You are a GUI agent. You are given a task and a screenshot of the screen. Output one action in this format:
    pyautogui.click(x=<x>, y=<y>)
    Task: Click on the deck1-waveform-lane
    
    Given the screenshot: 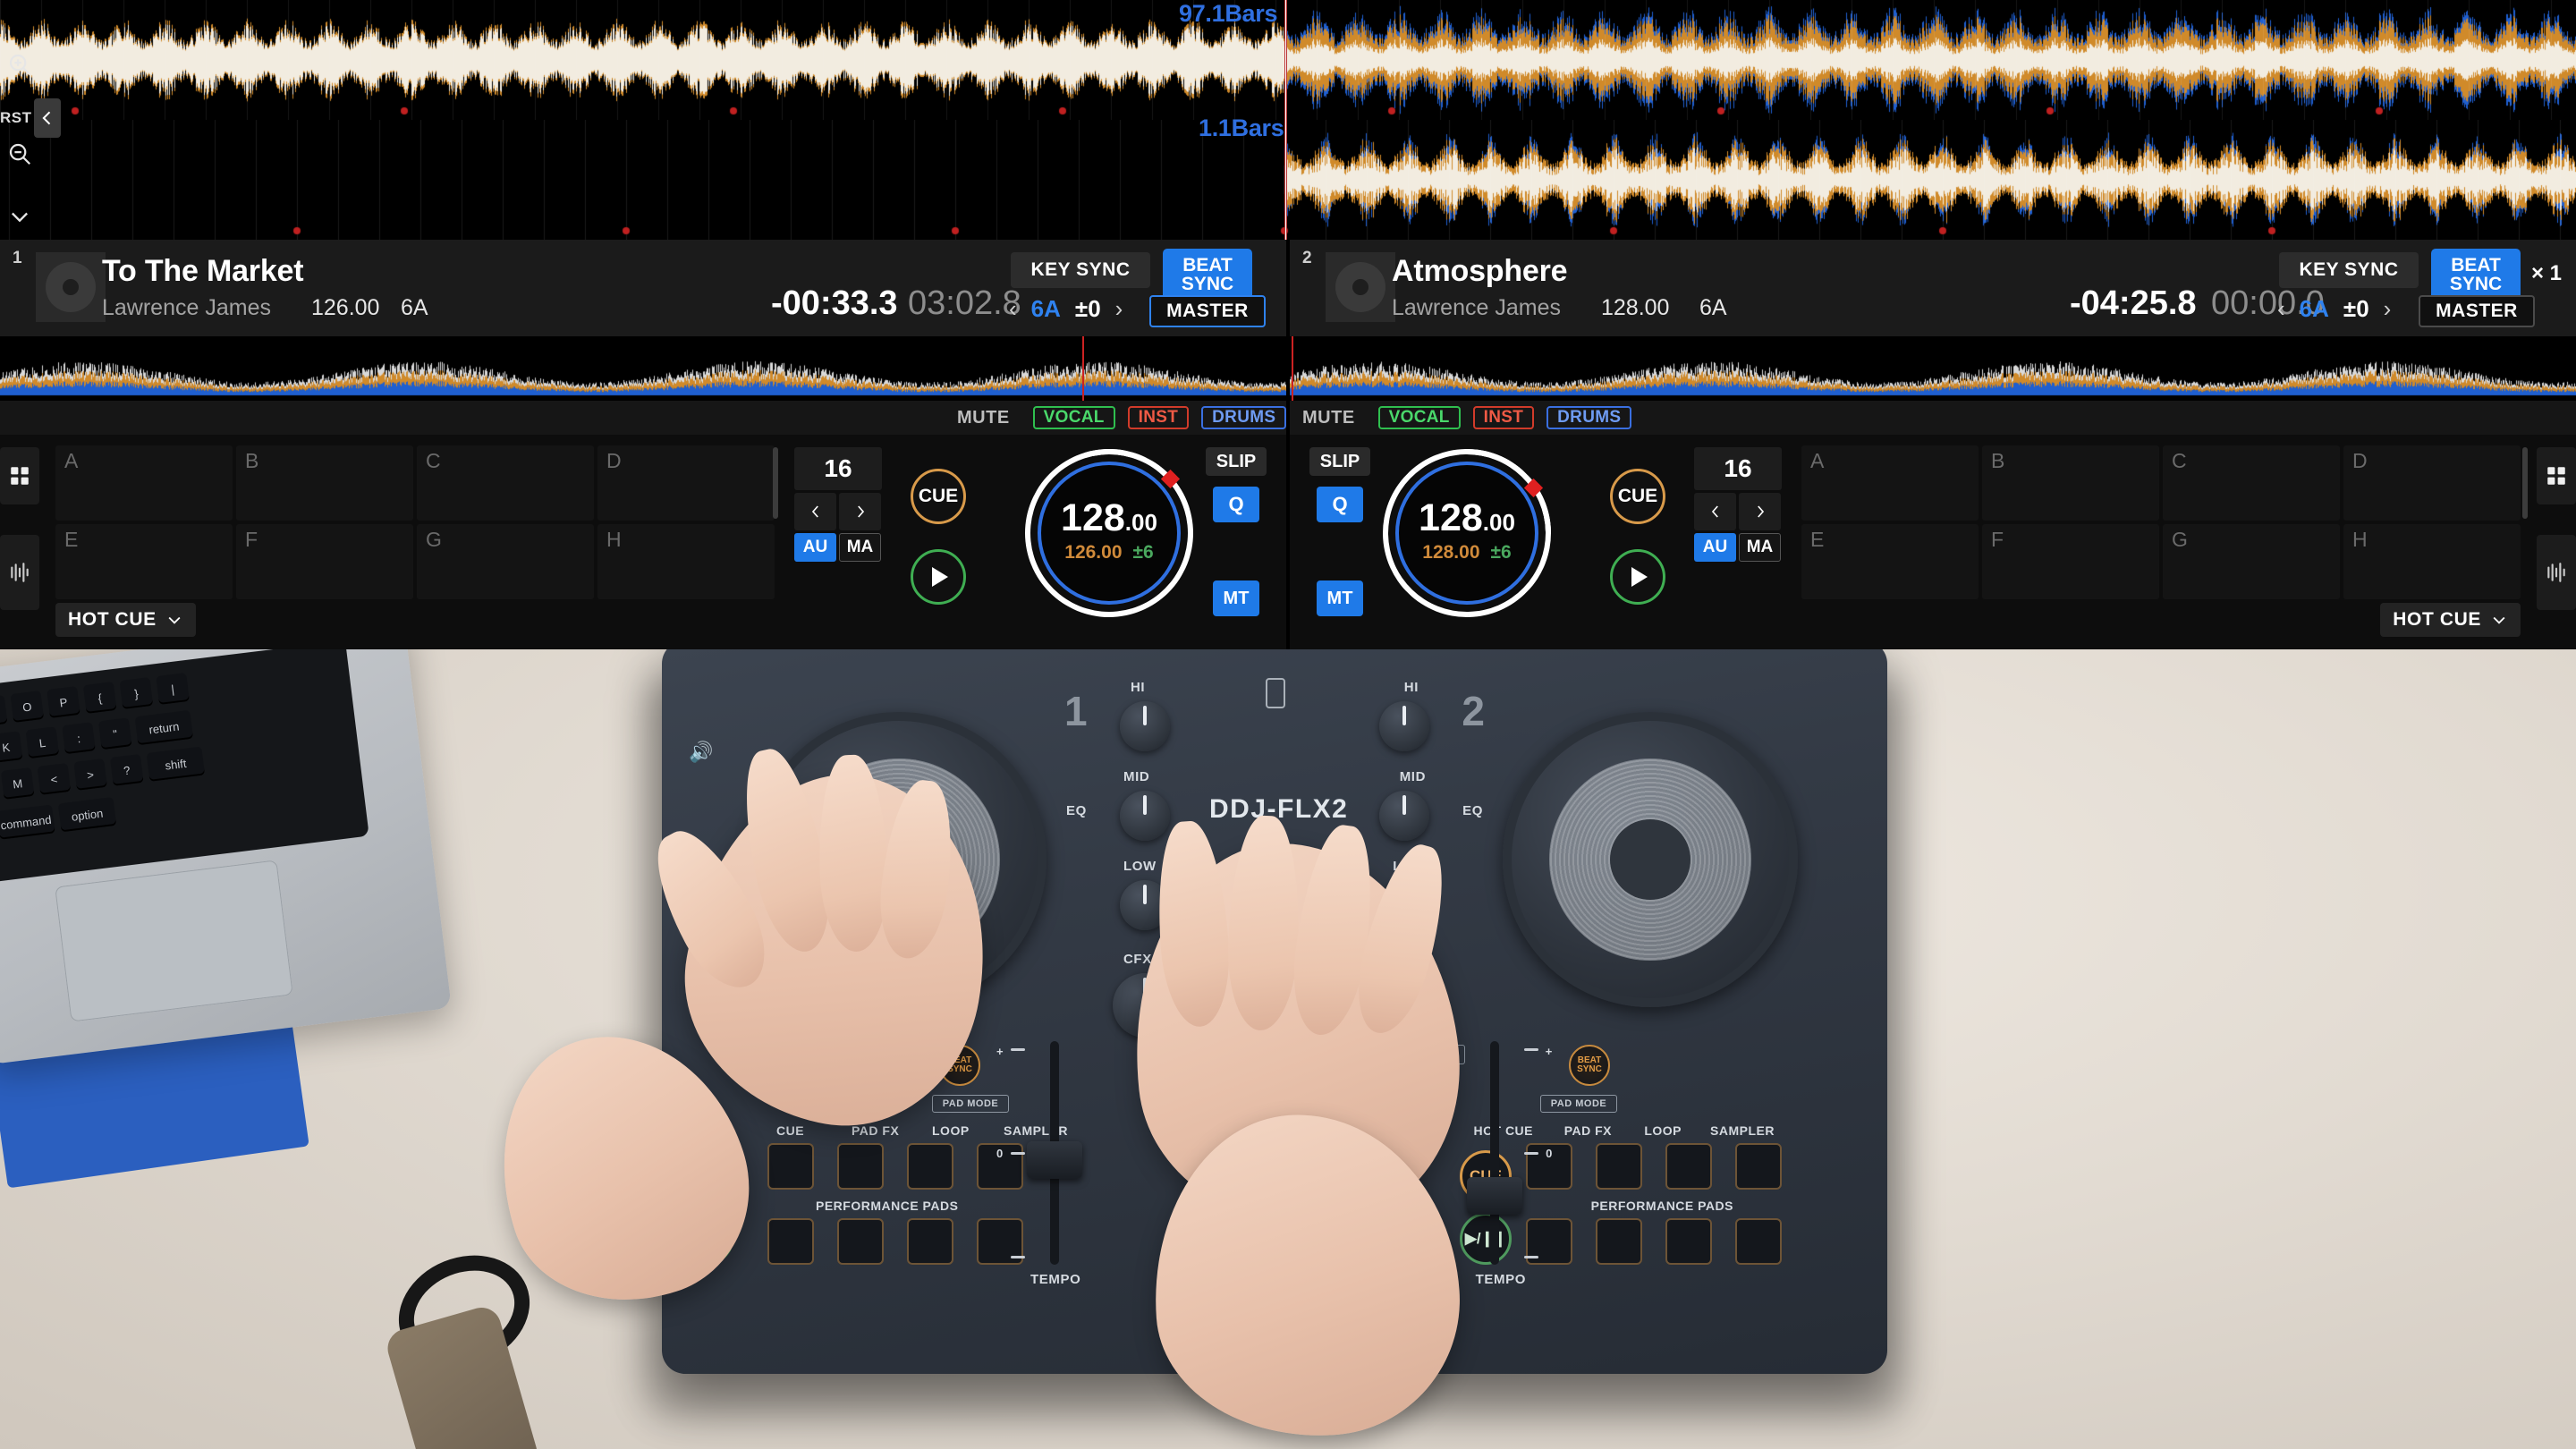 What is the action you would take?
    pyautogui.click(x=1288, y=60)
    